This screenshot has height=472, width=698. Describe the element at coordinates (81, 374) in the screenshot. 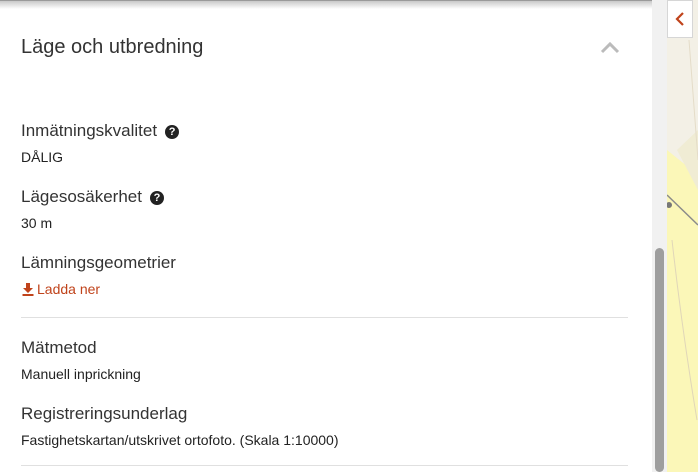

I see `method-value: Manuell inprickning` at that location.